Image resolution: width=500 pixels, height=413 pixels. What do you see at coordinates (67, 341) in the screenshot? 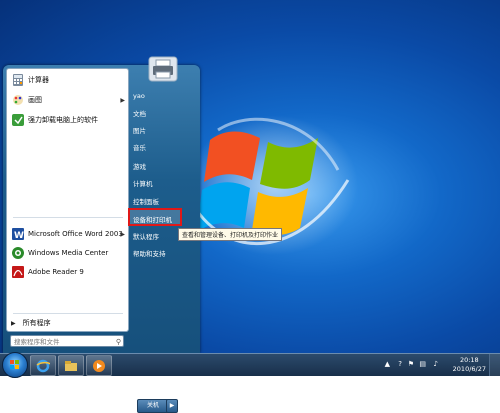
I see `search-input: 搜索程序和文件 ⚲` at bounding box center [67, 341].